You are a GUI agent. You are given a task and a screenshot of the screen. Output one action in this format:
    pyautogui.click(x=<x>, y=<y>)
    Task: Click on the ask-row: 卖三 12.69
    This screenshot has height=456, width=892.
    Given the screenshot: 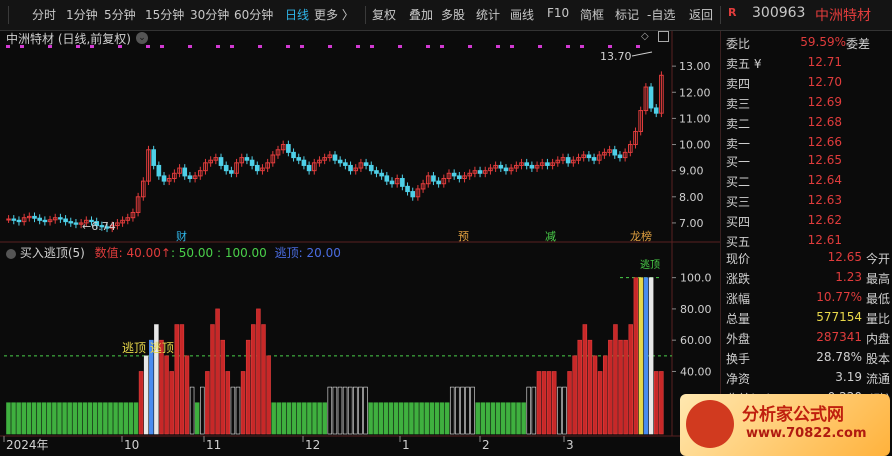 What is the action you would take?
    pyautogui.click(x=807, y=105)
    